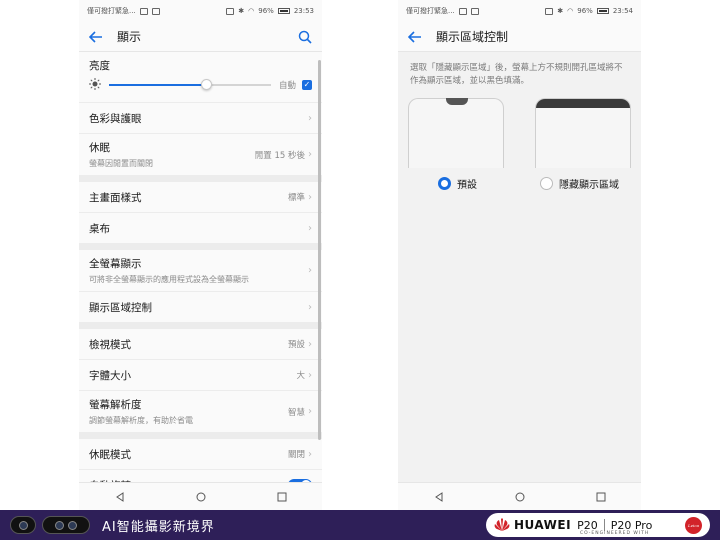 The image size is (720, 540). I want to click on preview-hidden-area, so click(583, 133).